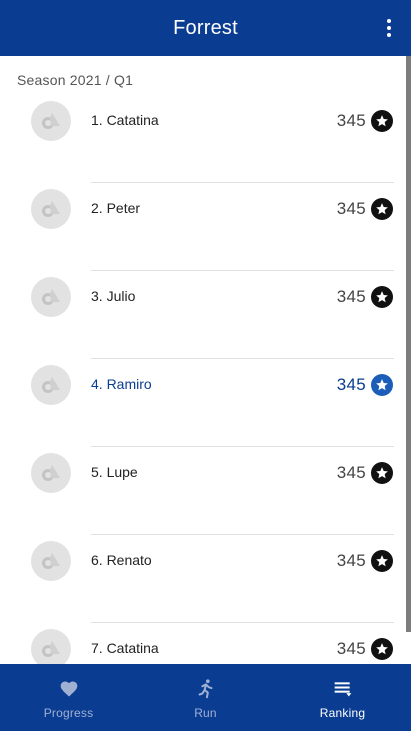  Describe the element at coordinates (203, 316) in the screenshot. I see `ranking-row: 3. Julio 345` at that location.